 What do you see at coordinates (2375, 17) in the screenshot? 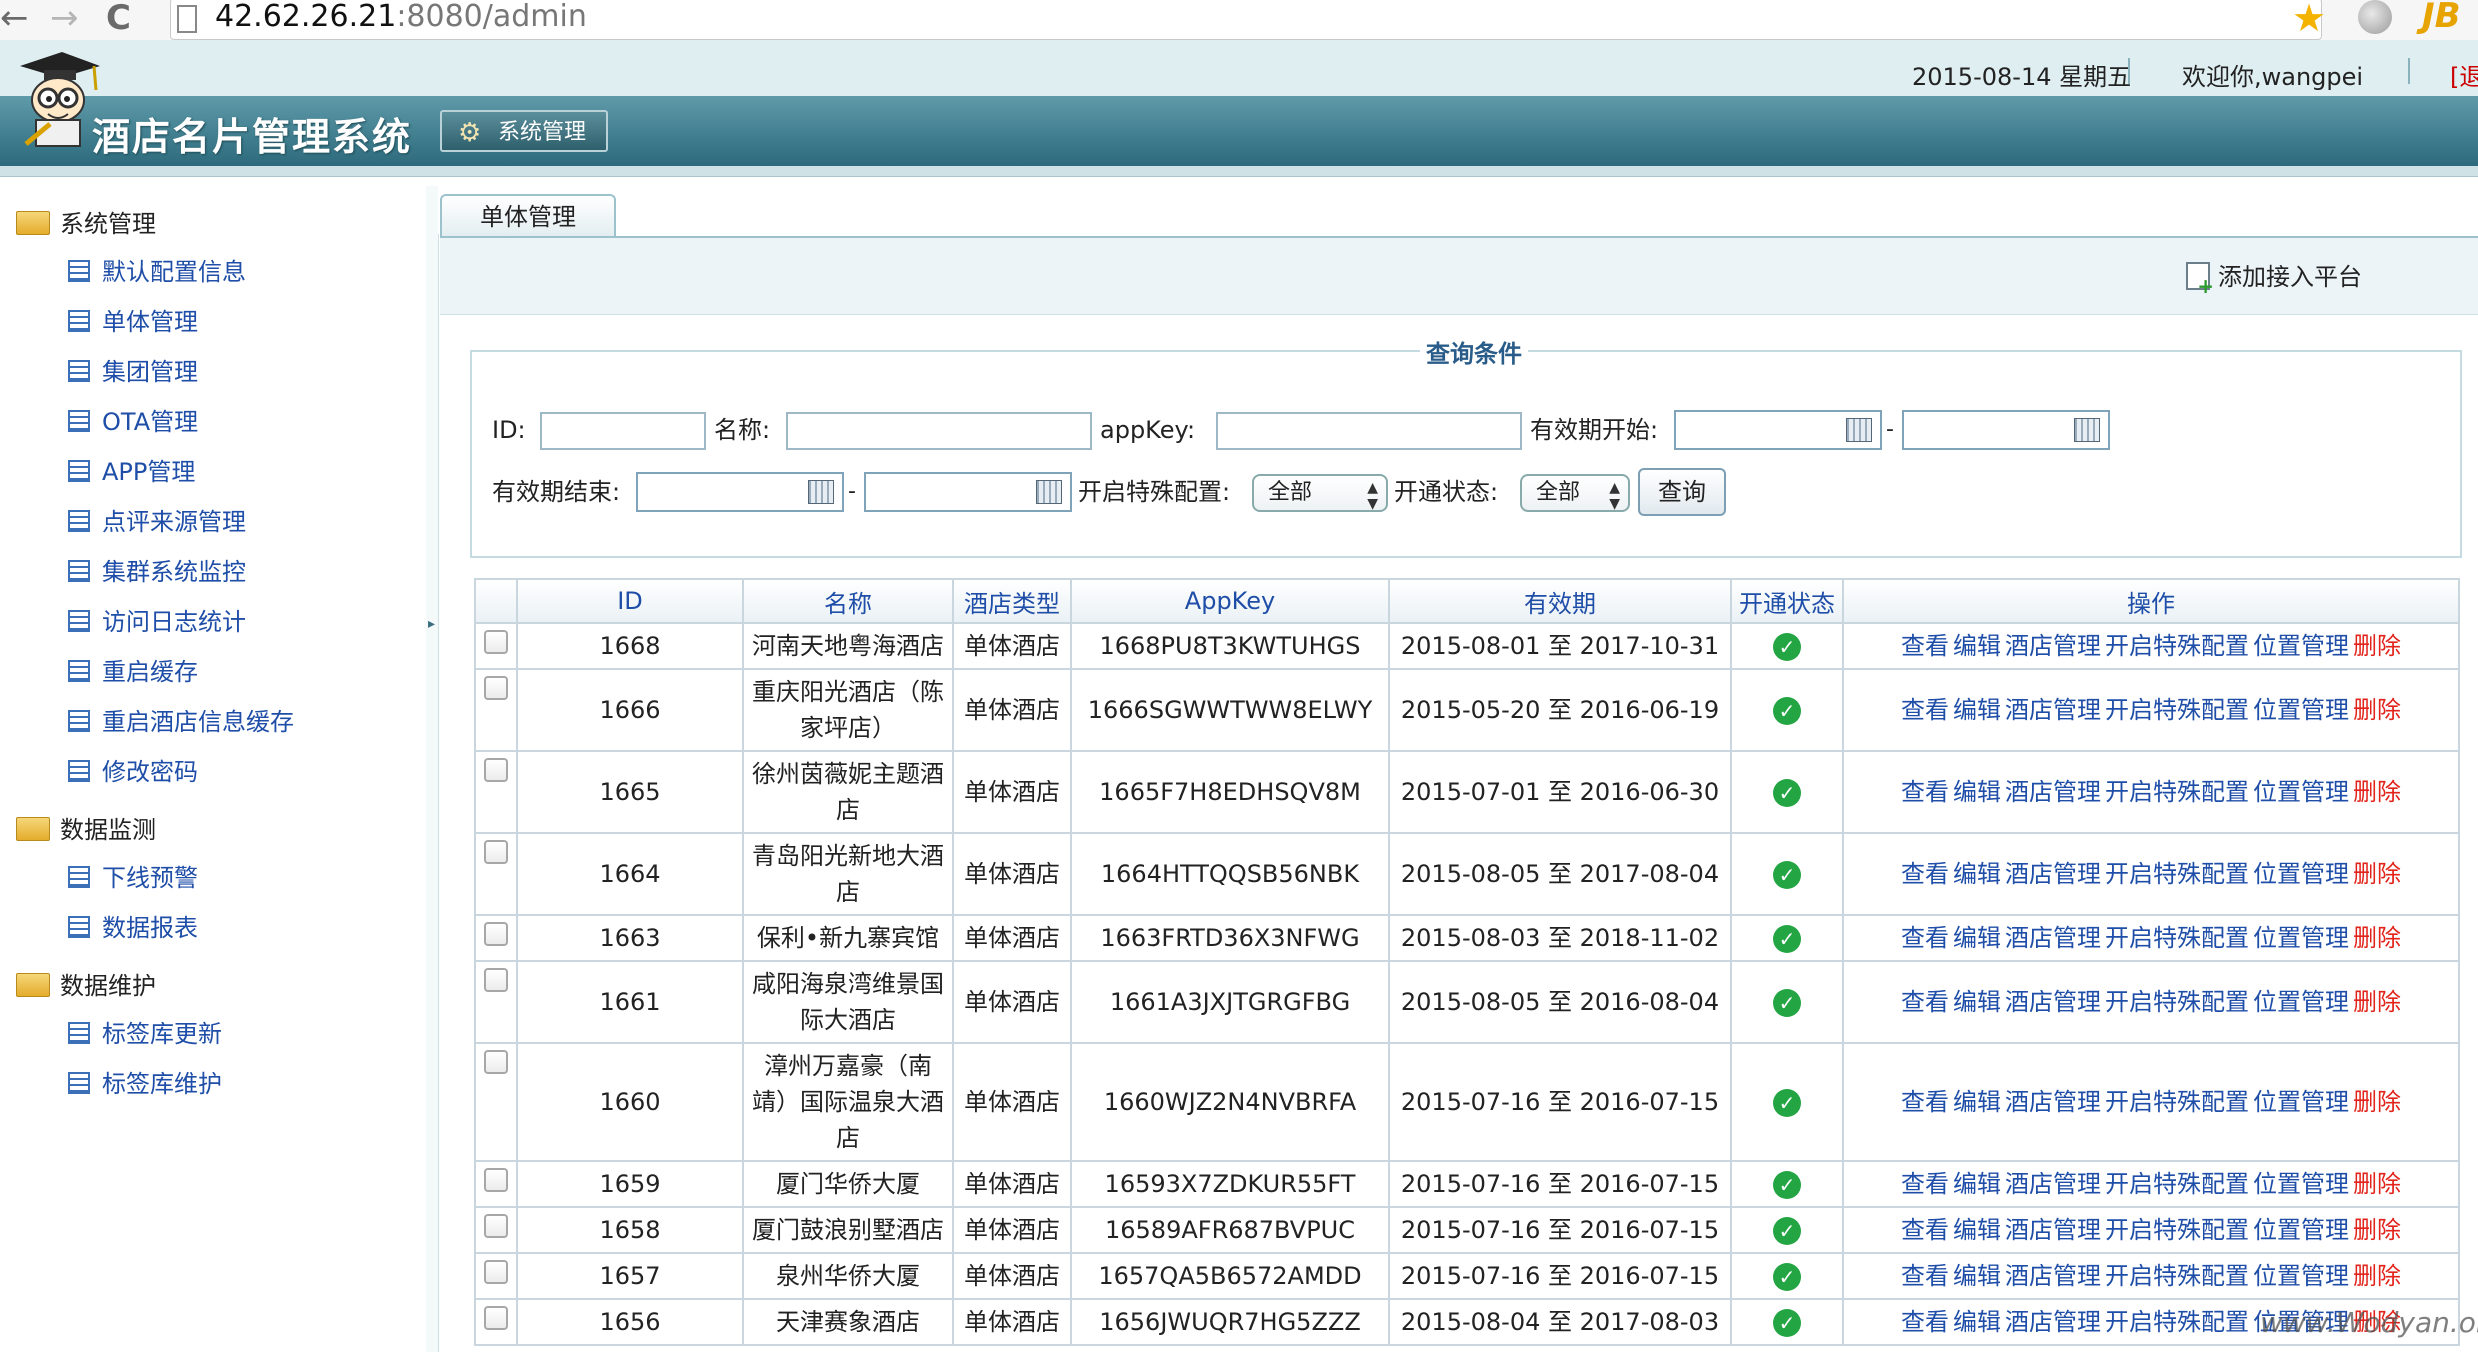
I see `globe-icon` at bounding box center [2375, 17].